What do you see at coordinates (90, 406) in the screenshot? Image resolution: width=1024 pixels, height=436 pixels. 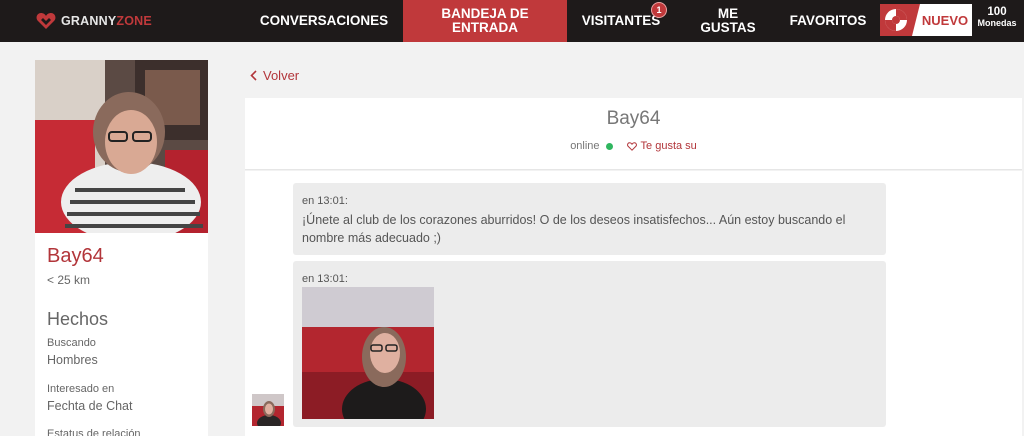 I see `fact-value: Fechta de Chat` at bounding box center [90, 406].